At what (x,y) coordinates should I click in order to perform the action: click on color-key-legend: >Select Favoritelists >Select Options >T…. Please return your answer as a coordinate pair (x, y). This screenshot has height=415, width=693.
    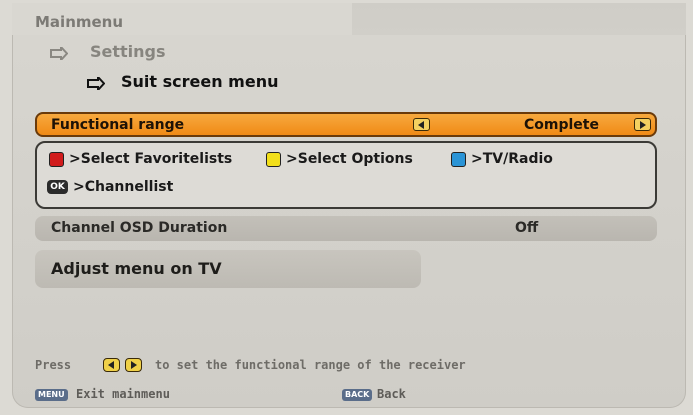
    Looking at the image, I should click on (346, 175).